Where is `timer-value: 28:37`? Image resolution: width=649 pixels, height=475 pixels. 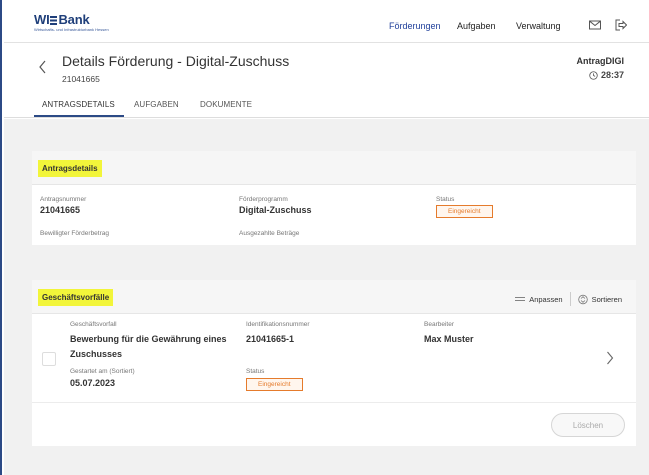
timer-value: 28:37 is located at coordinates (612, 75).